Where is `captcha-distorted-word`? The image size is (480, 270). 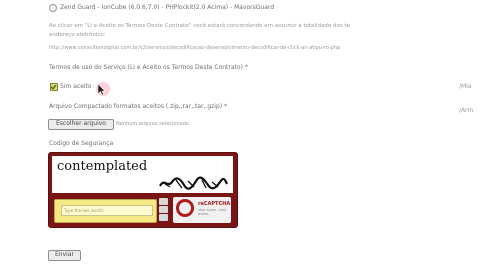 captcha-distorted-word is located at coordinates (193, 183).